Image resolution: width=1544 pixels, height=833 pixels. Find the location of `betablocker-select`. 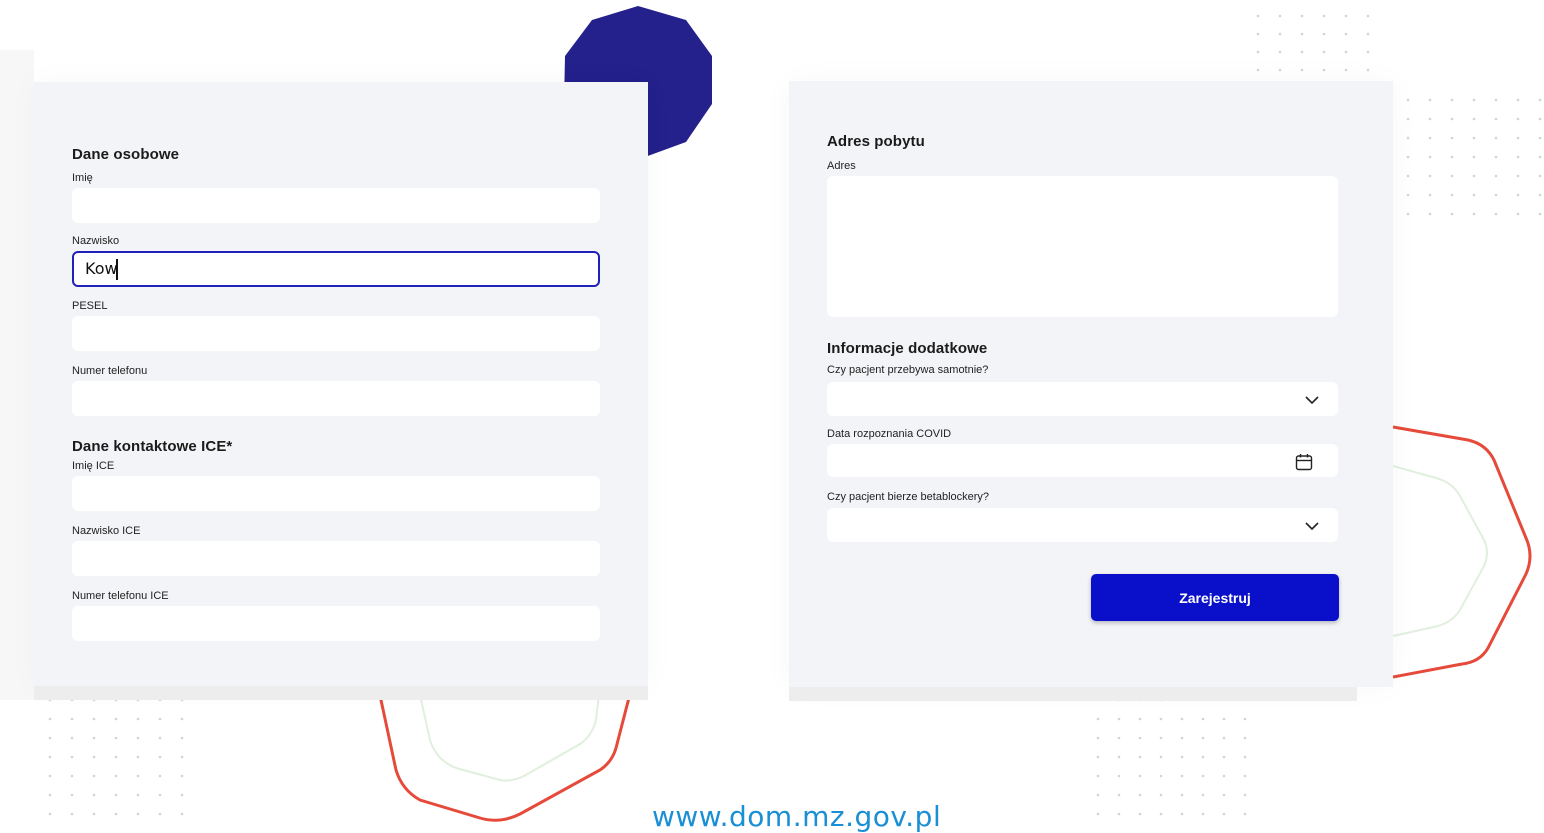

betablocker-select is located at coordinates (1082, 525).